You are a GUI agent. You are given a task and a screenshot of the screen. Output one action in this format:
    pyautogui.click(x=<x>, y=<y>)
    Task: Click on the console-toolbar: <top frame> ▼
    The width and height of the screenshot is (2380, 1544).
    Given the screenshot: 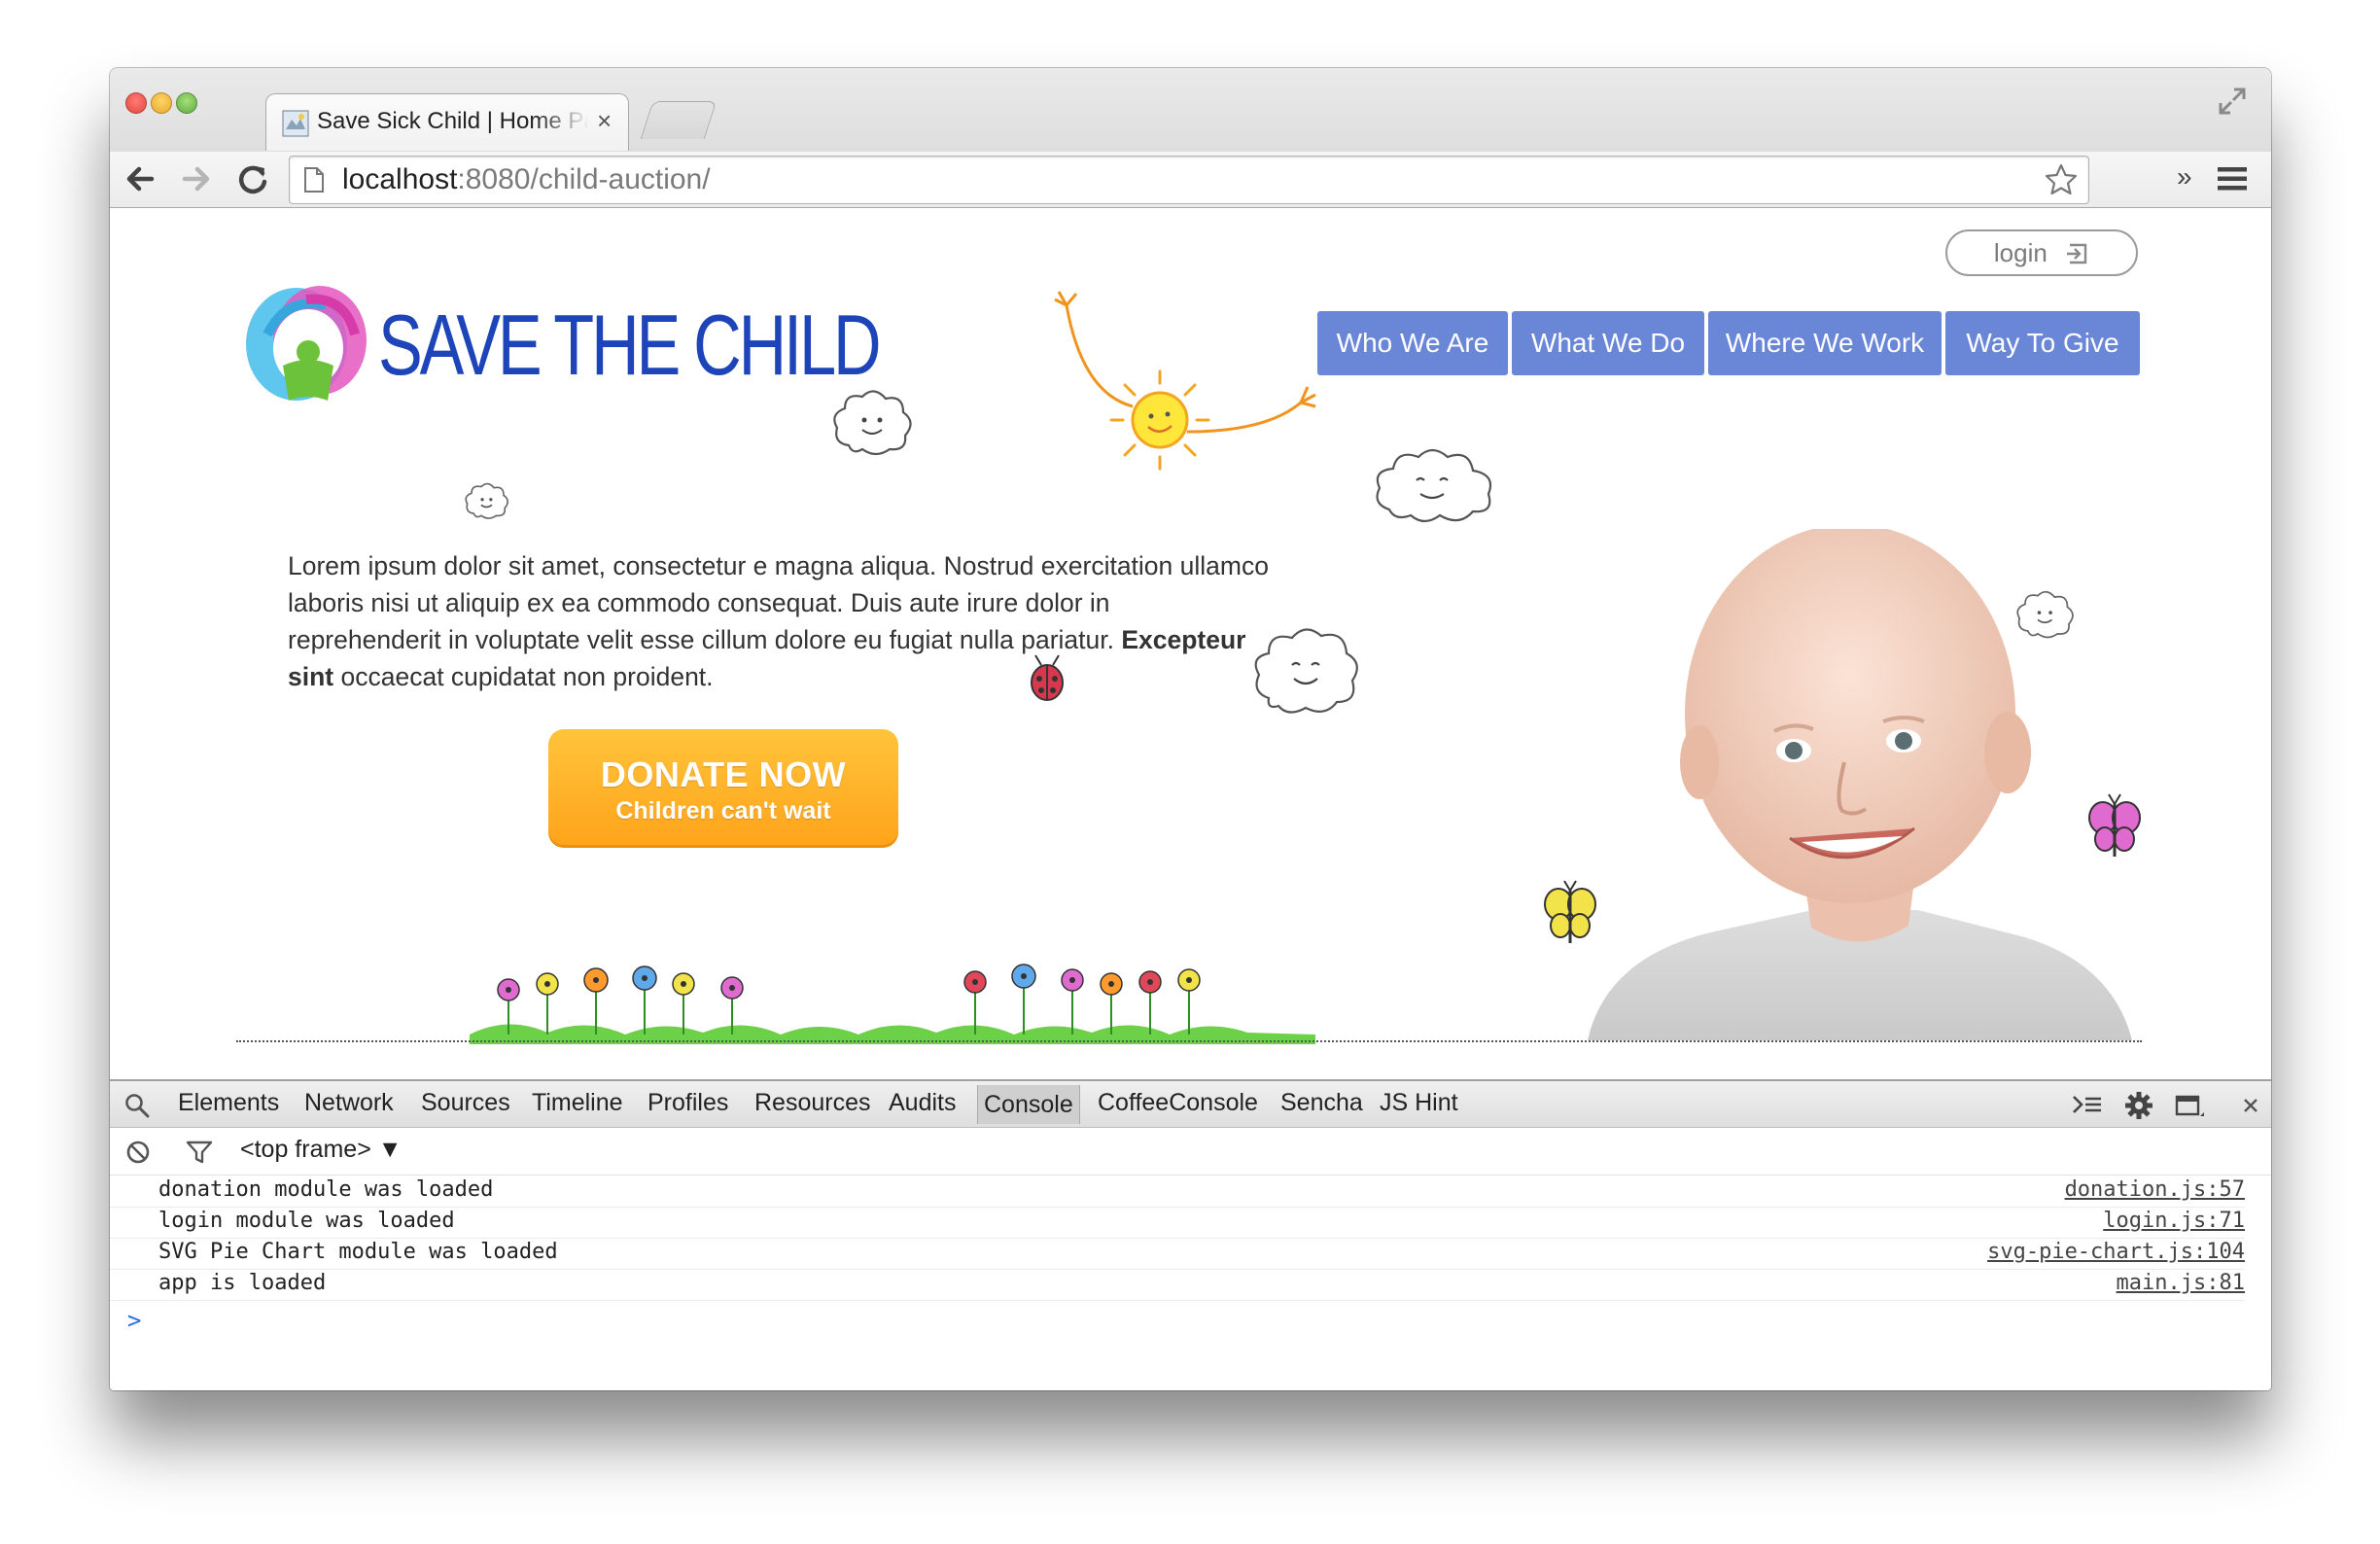 What is the action you would take?
    pyautogui.click(x=1190, y=1152)
    